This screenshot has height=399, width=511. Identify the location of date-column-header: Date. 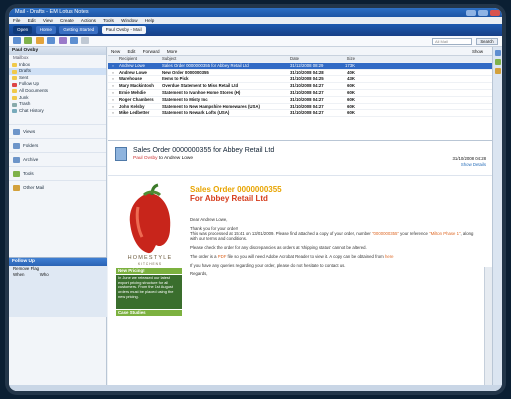
(312, 59).